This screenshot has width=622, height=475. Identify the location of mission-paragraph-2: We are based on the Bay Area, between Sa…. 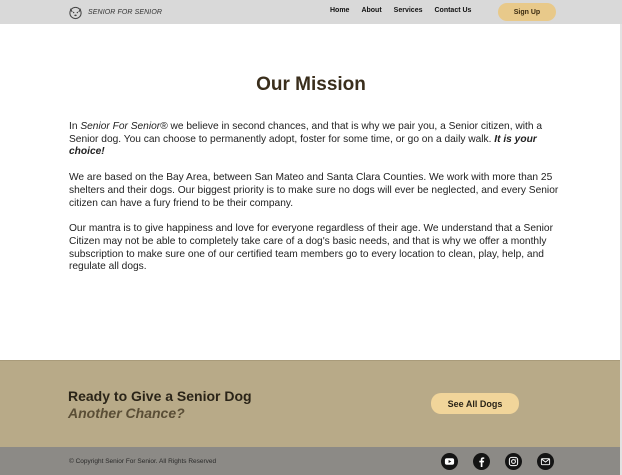
(314, 190).